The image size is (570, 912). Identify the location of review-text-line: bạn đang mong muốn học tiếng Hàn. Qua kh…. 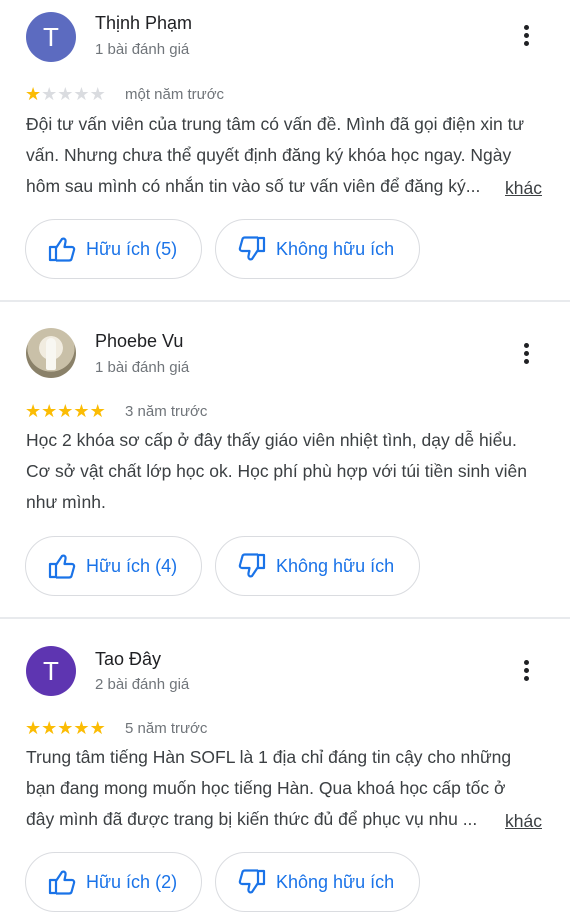
(266, 788).